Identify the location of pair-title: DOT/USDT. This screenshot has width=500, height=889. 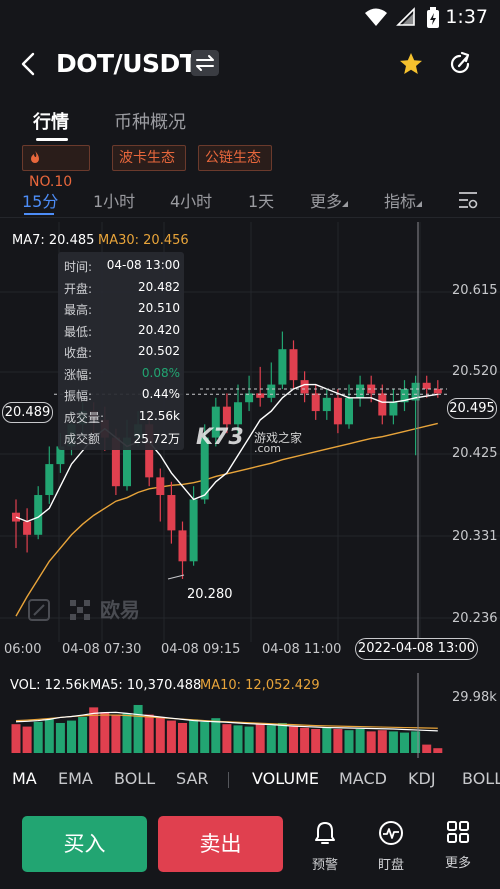
(126, 63).